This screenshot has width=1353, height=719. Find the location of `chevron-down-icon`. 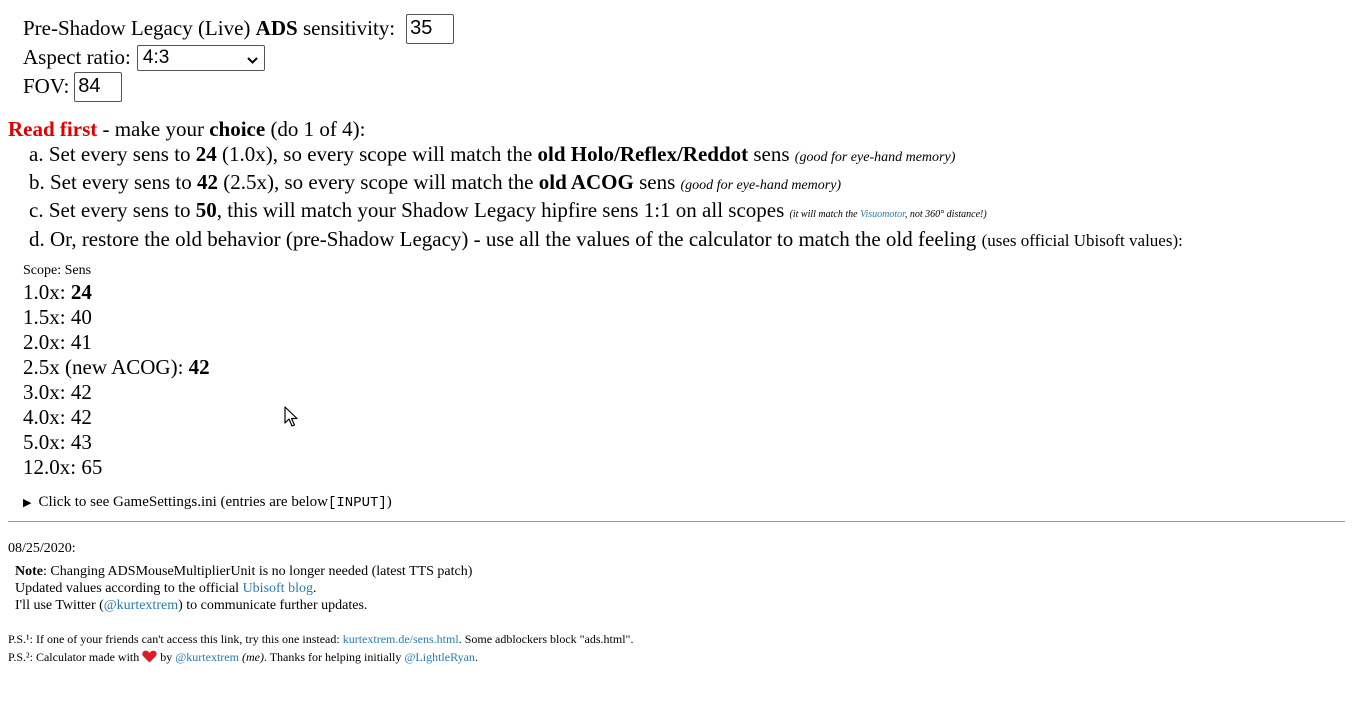

chevron-down-icon is located at coordinates (252, 63).